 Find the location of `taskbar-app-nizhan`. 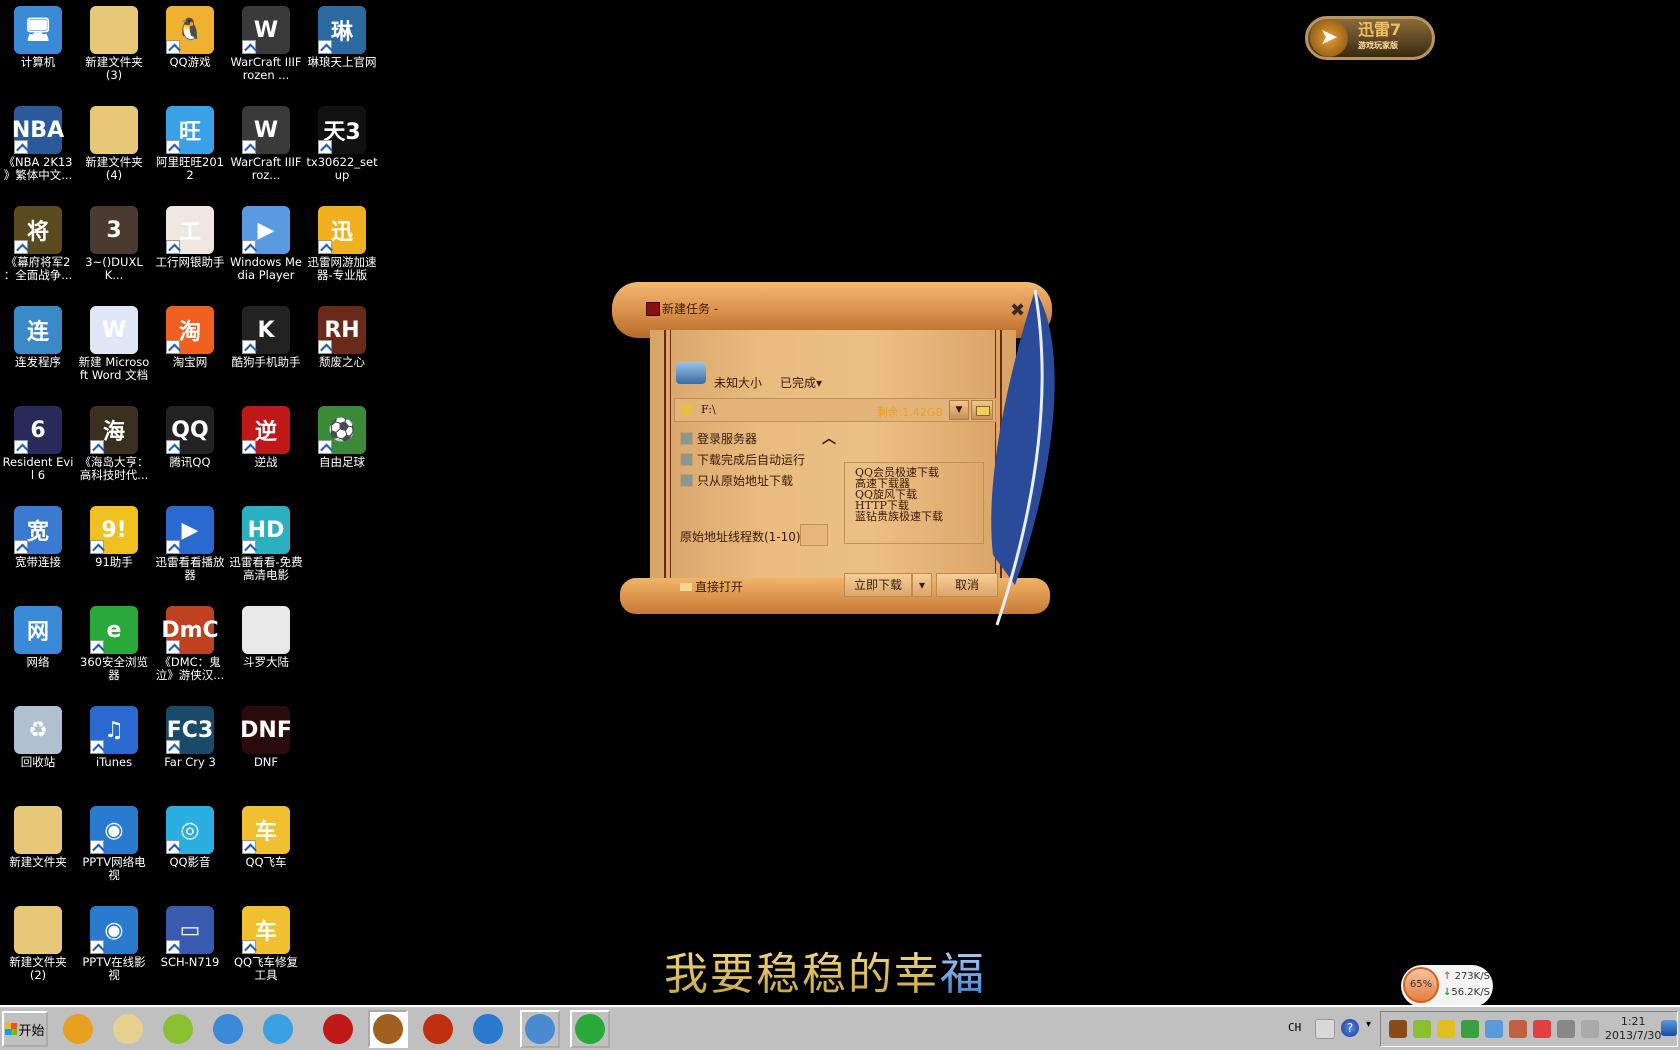

taskbar-app-nizhan is located at coordinates (338, 1029).